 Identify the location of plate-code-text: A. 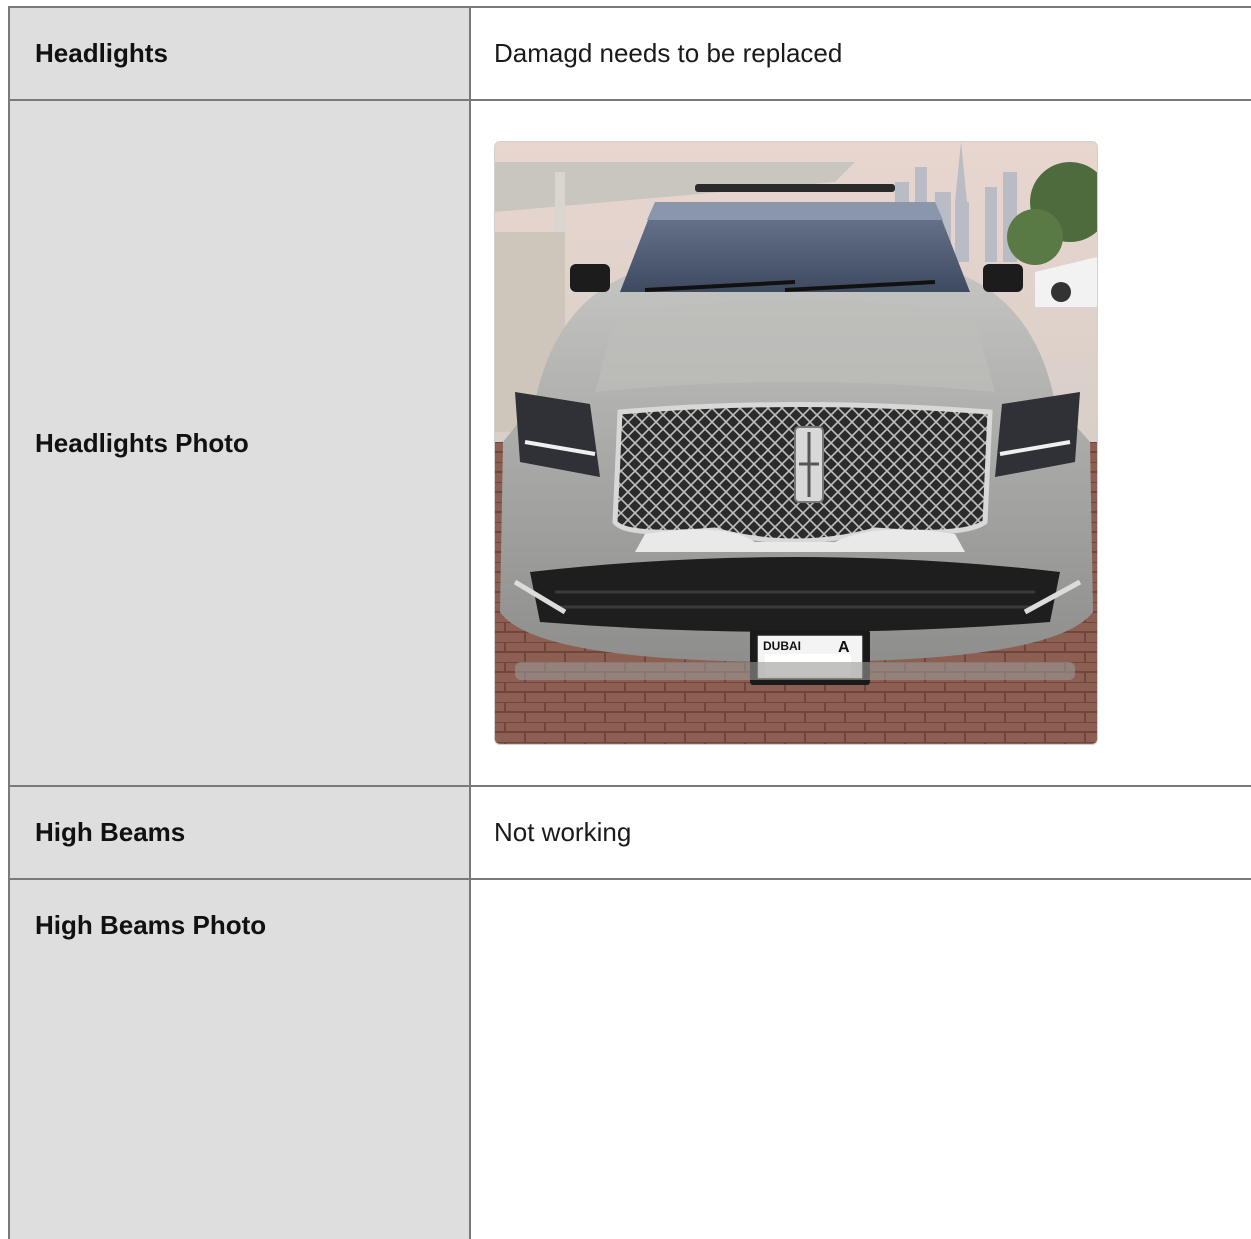
(844, 647).